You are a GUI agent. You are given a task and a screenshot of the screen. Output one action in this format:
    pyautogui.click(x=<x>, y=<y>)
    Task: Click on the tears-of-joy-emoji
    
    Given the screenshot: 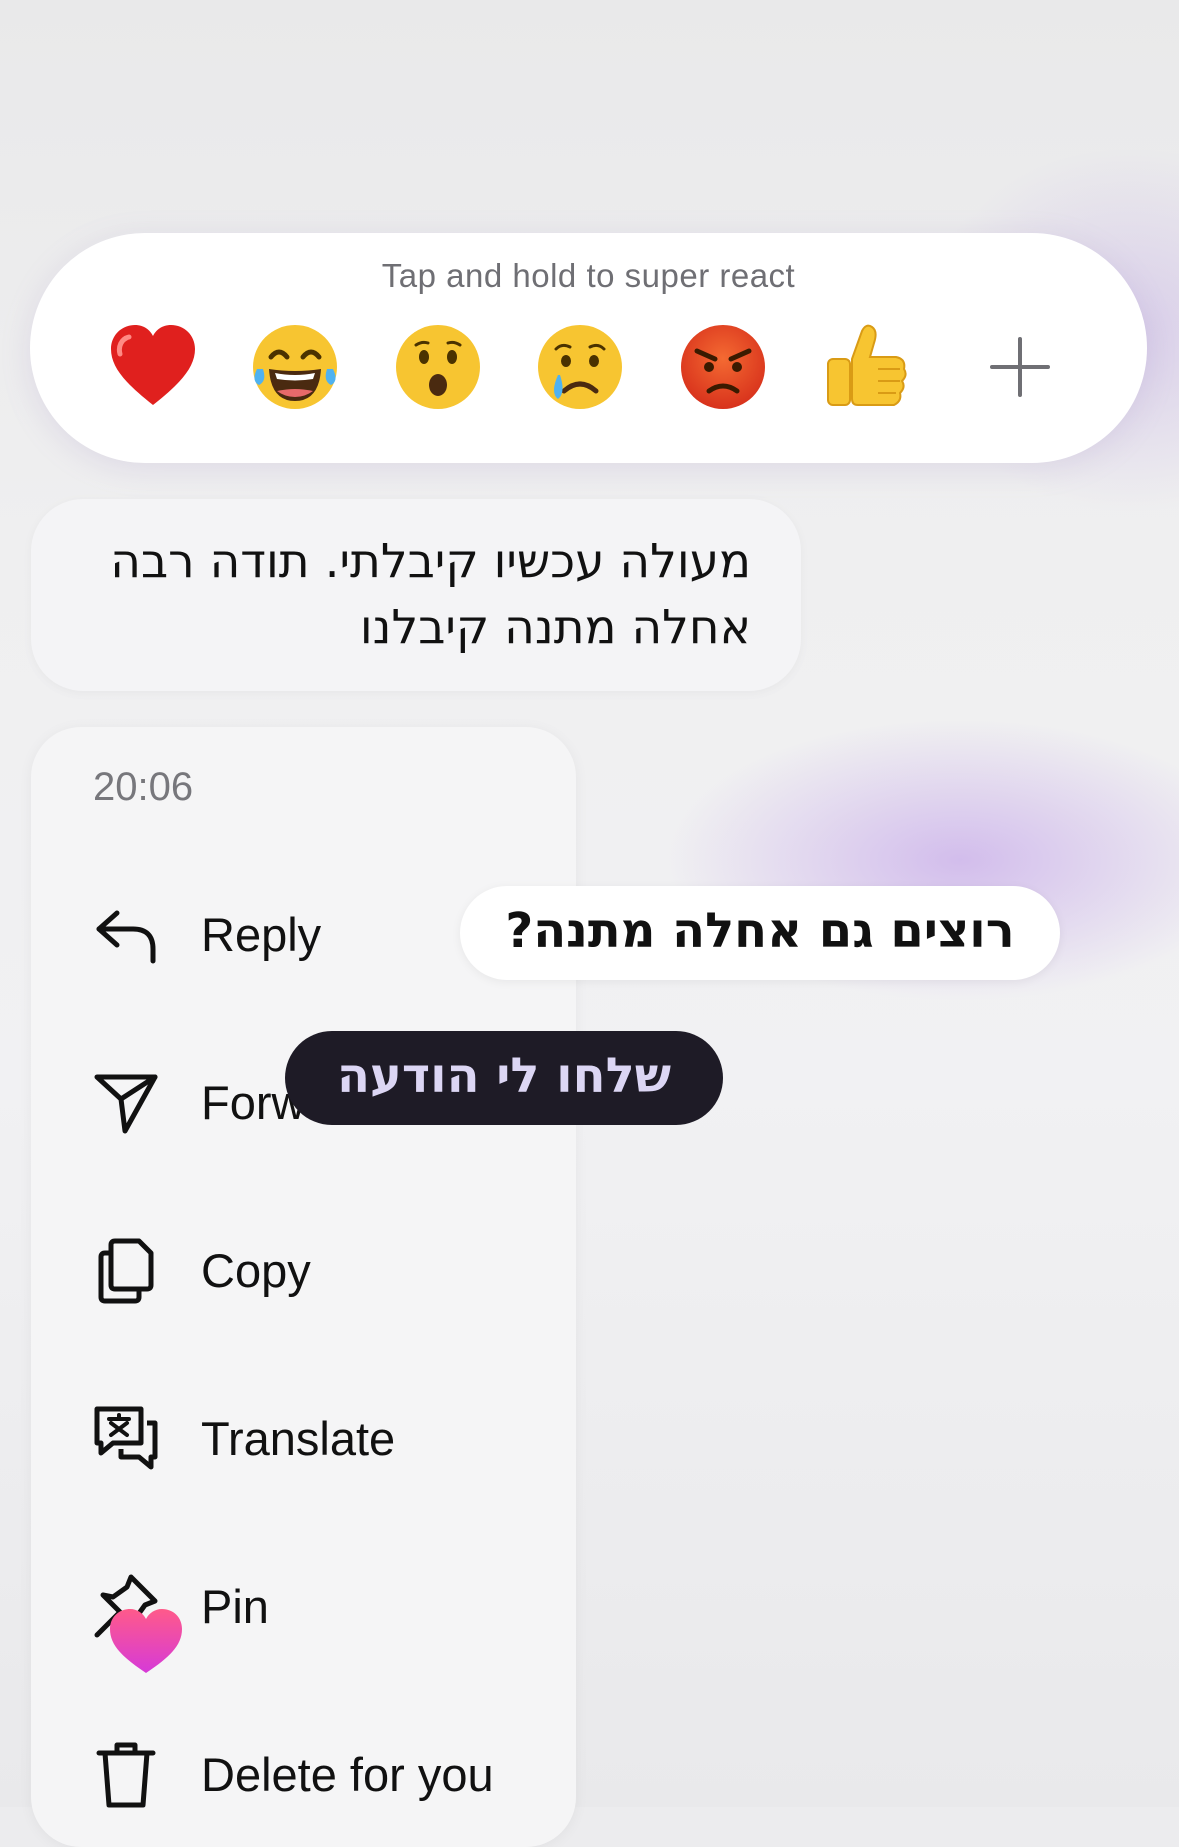 What is the action you would take?
    pyautogui.click(x=295, y=367)
    